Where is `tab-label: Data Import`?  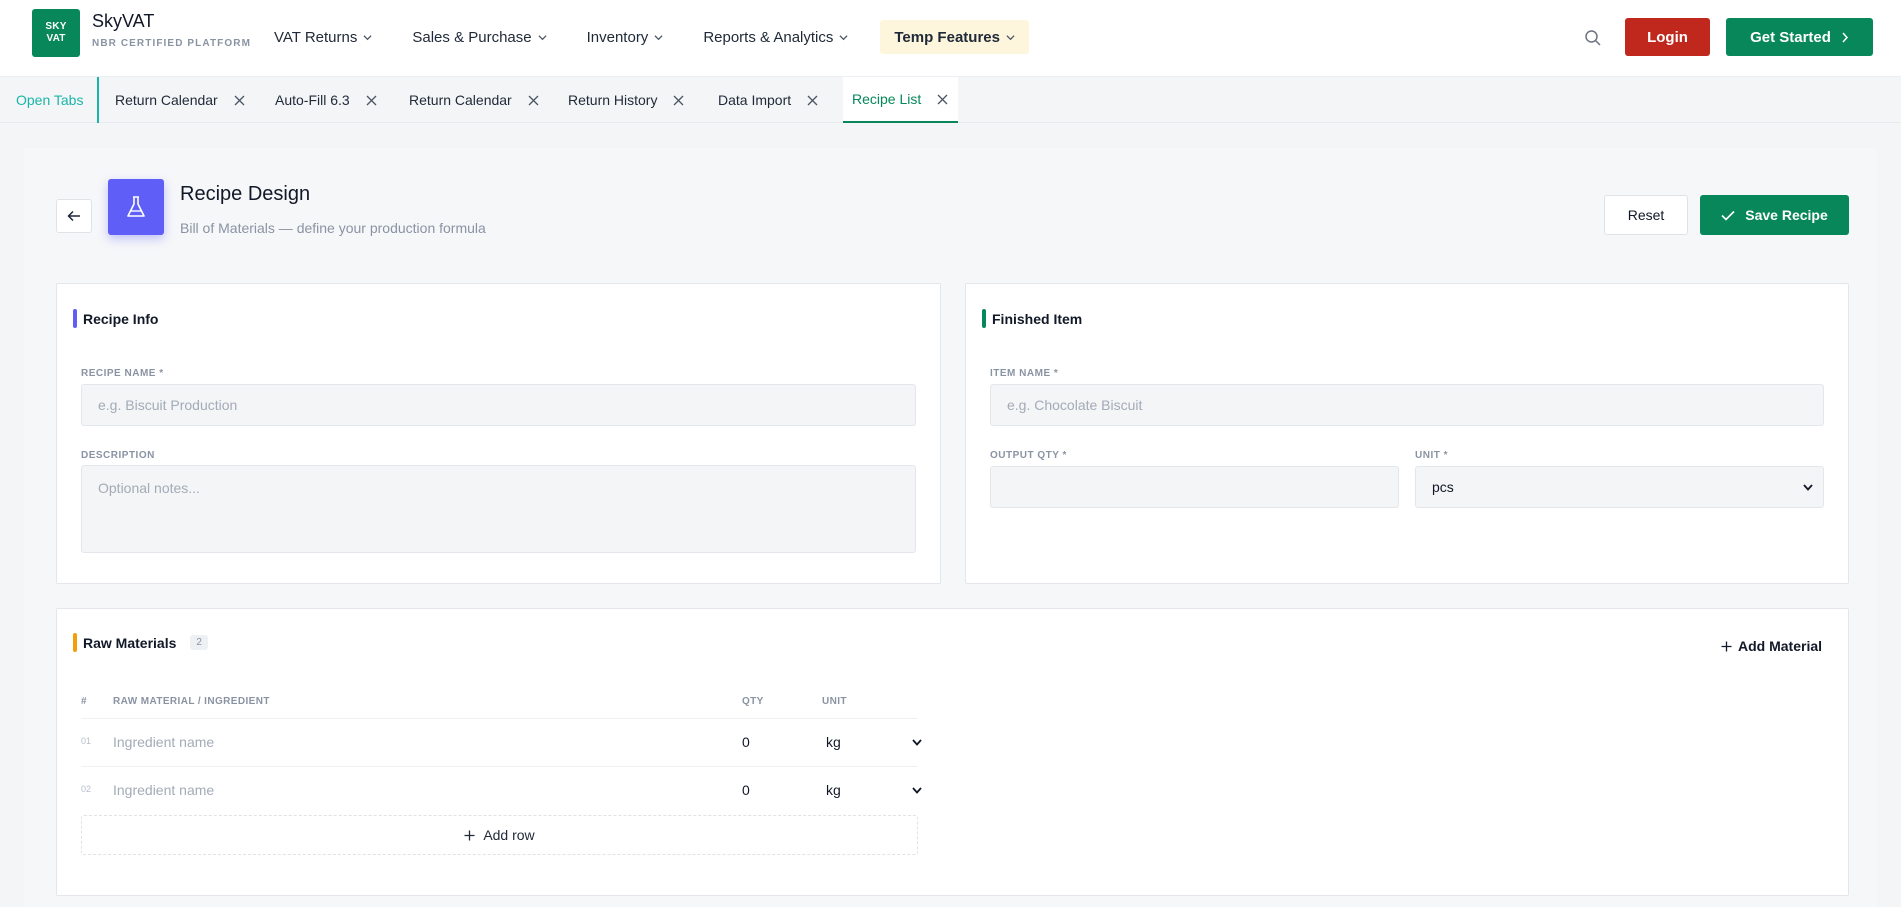 tab-label: Data Import is located at coordinates (755, 100).